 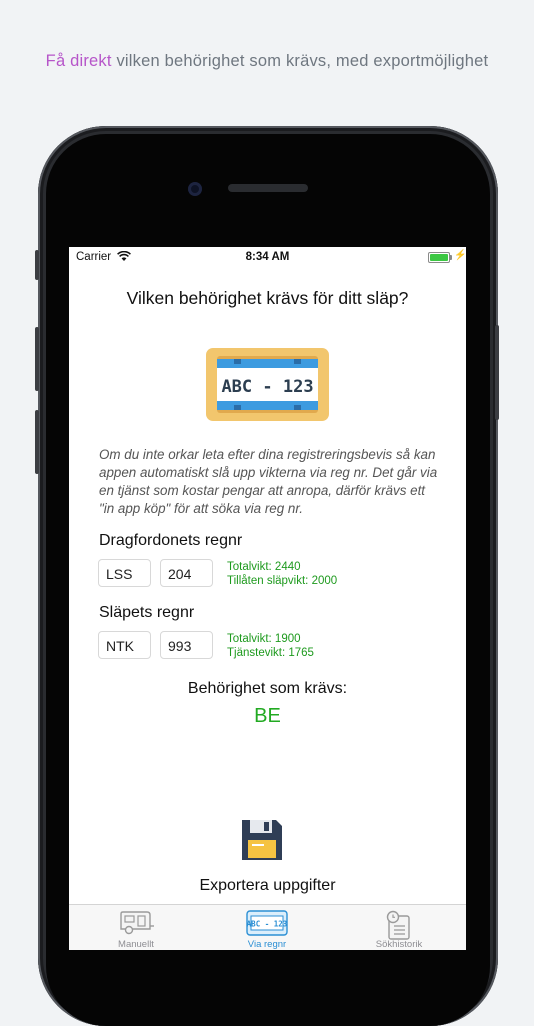 I want to click on trailer-total-weight: Totalvikt: 1900, so click(x=264, y=639).